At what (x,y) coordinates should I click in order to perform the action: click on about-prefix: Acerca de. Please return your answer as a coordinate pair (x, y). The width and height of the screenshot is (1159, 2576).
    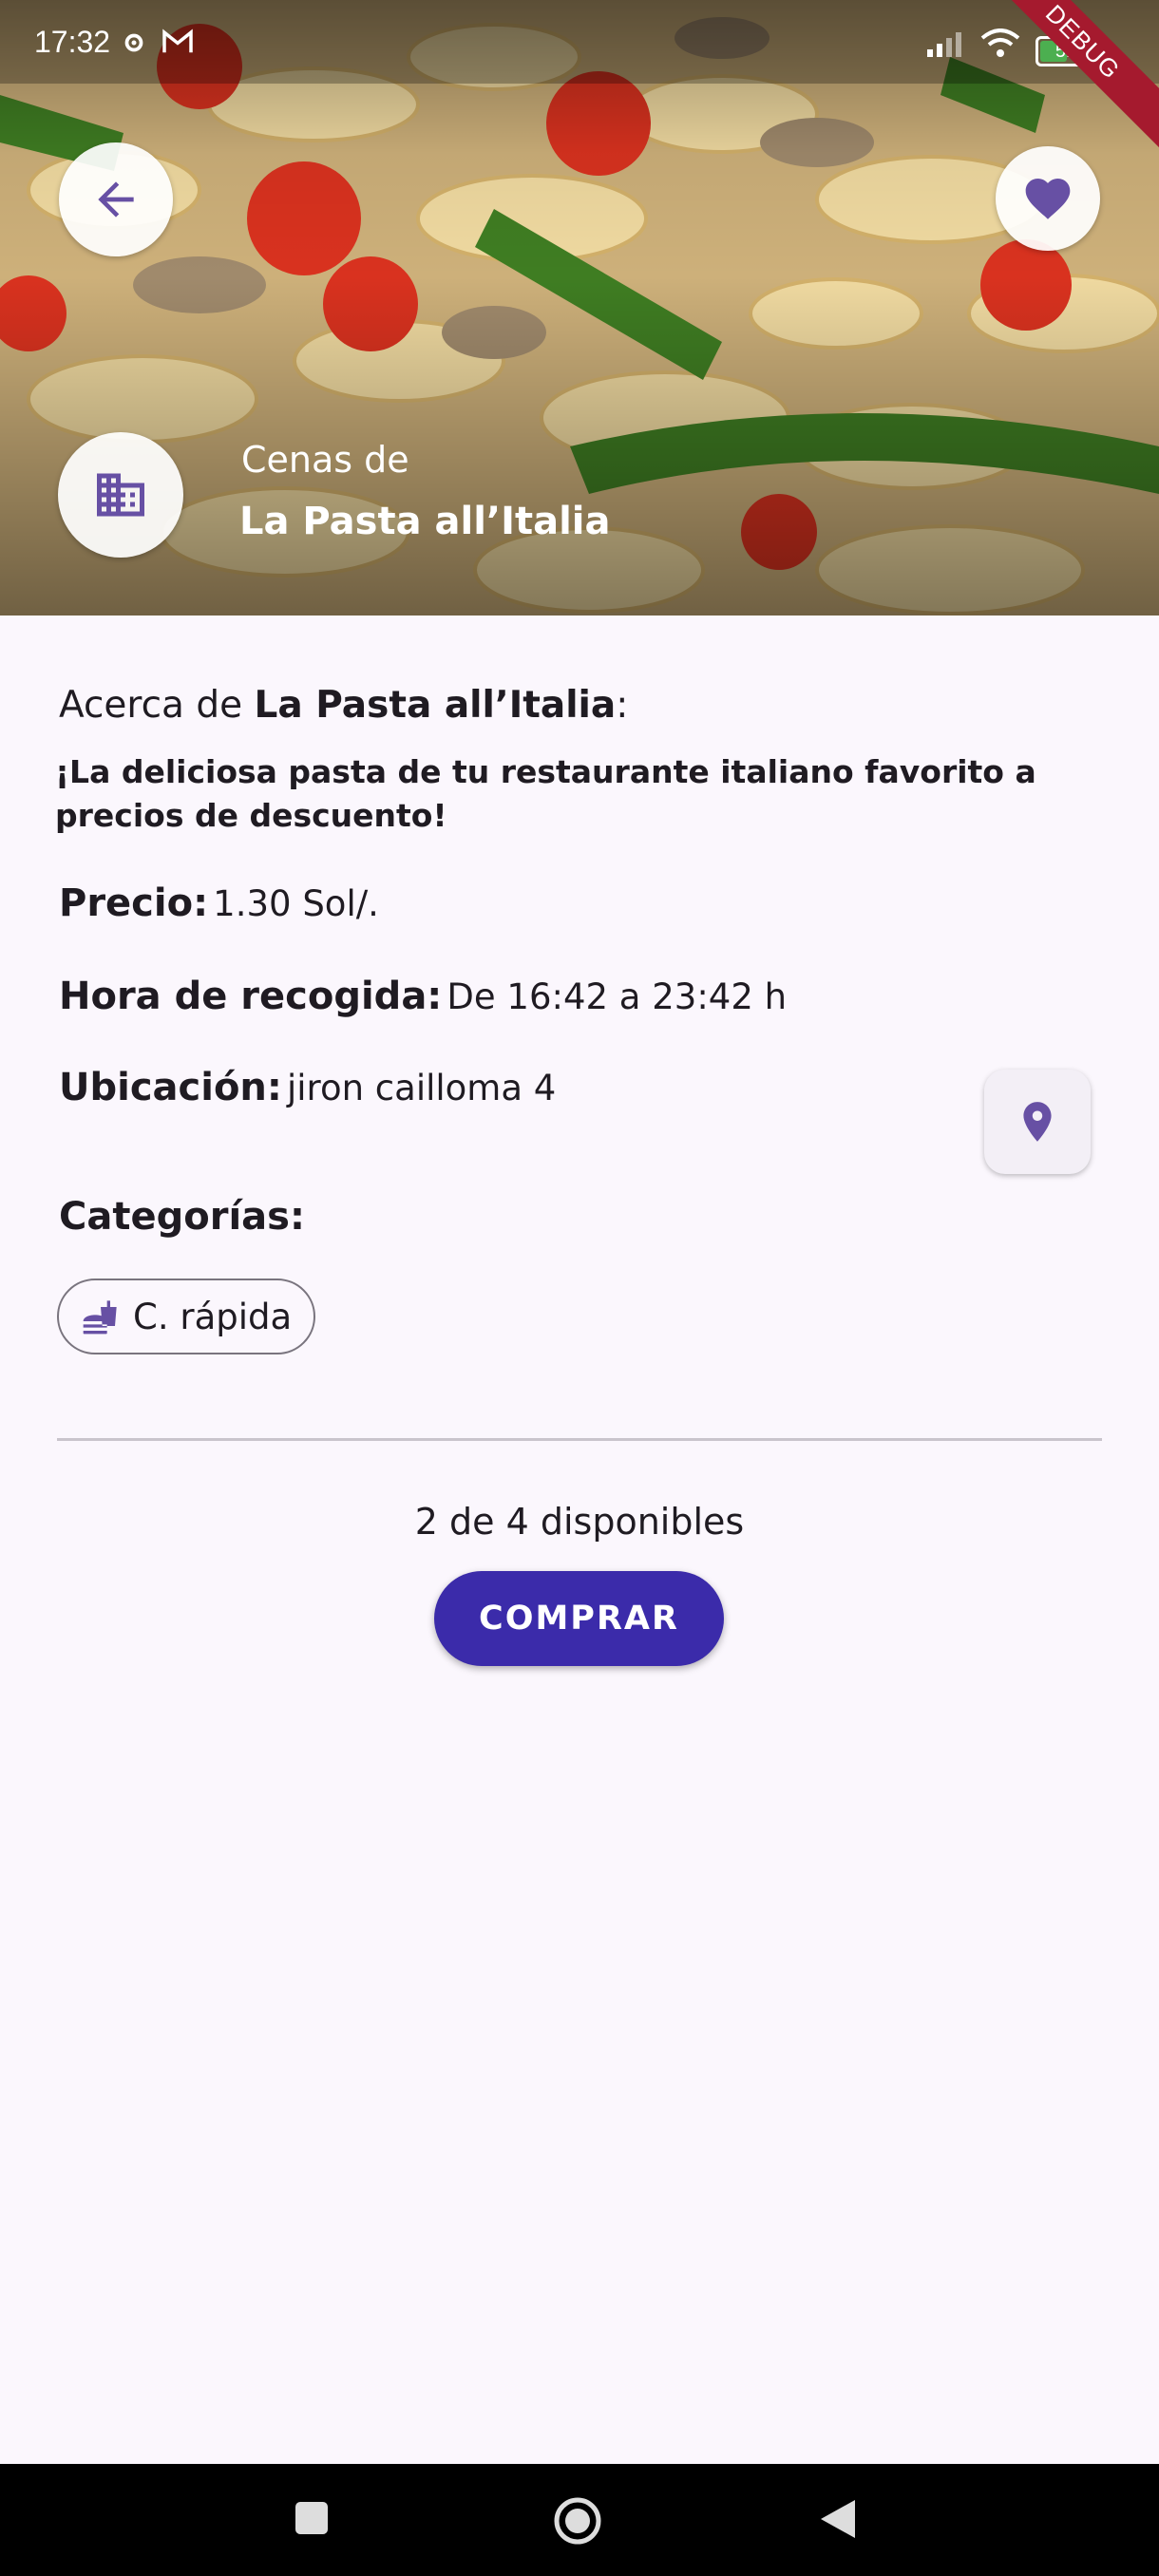
    Looking at the image, I should click on (157, 705).